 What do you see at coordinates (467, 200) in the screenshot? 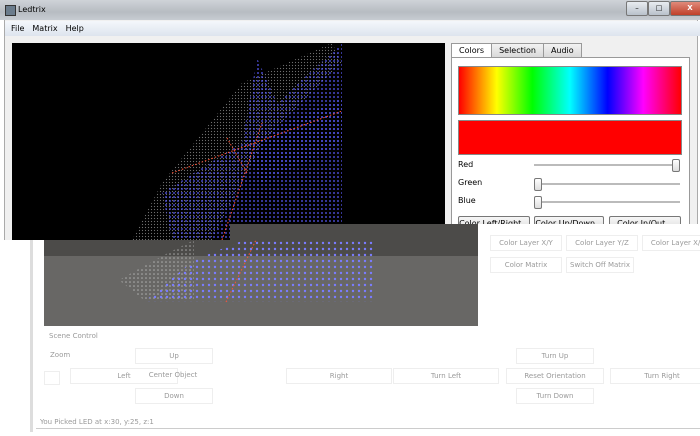
I see `blue-label: Blue` at bounding box center [467, 200].